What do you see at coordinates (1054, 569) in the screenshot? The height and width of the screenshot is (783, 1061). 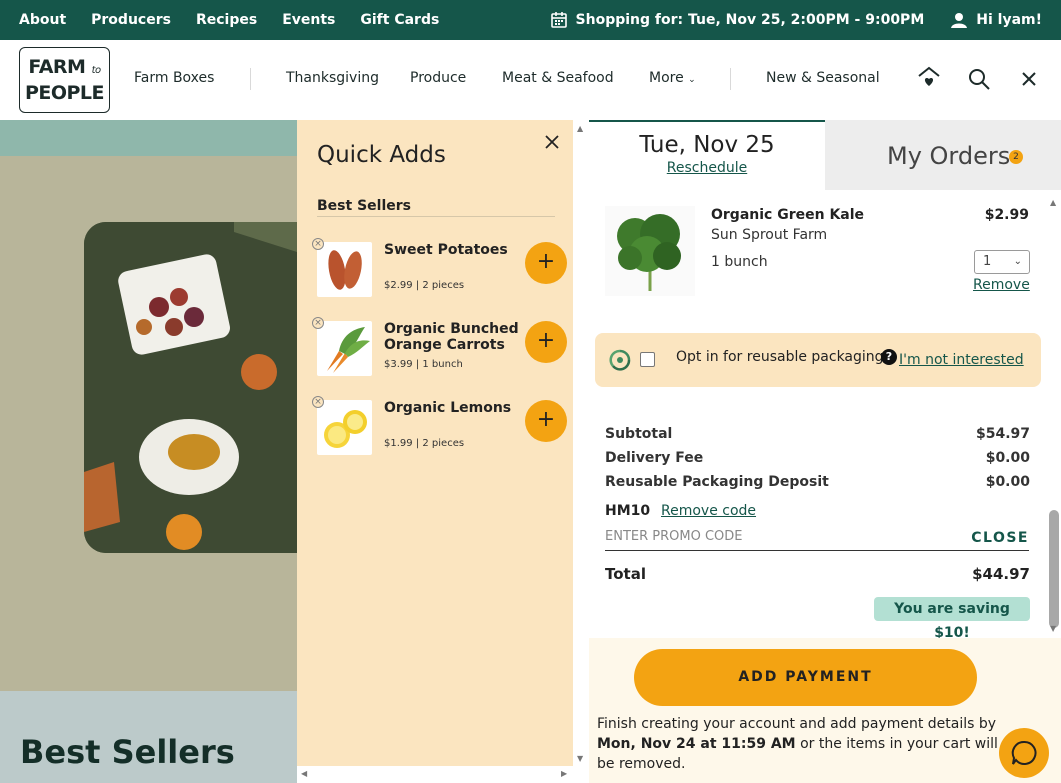 I see `scrollbar-thumb` at bounding box center [1054, 569].